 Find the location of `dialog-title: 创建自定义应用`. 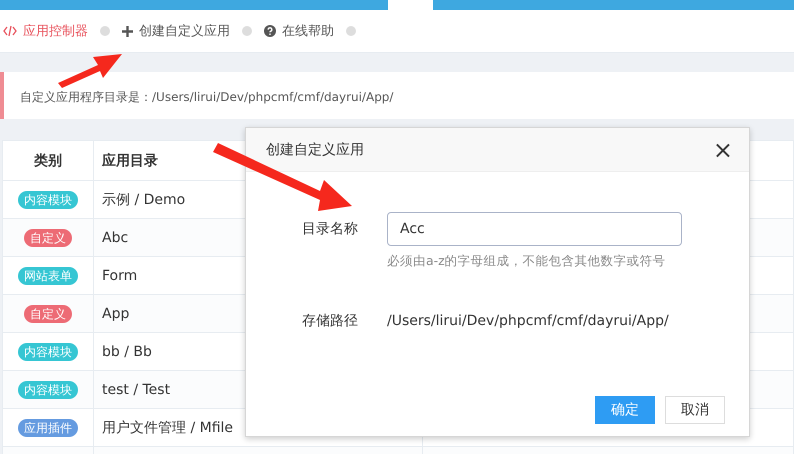

dialog-title: 创建自定义应用 is located at coordinates (315, 149).